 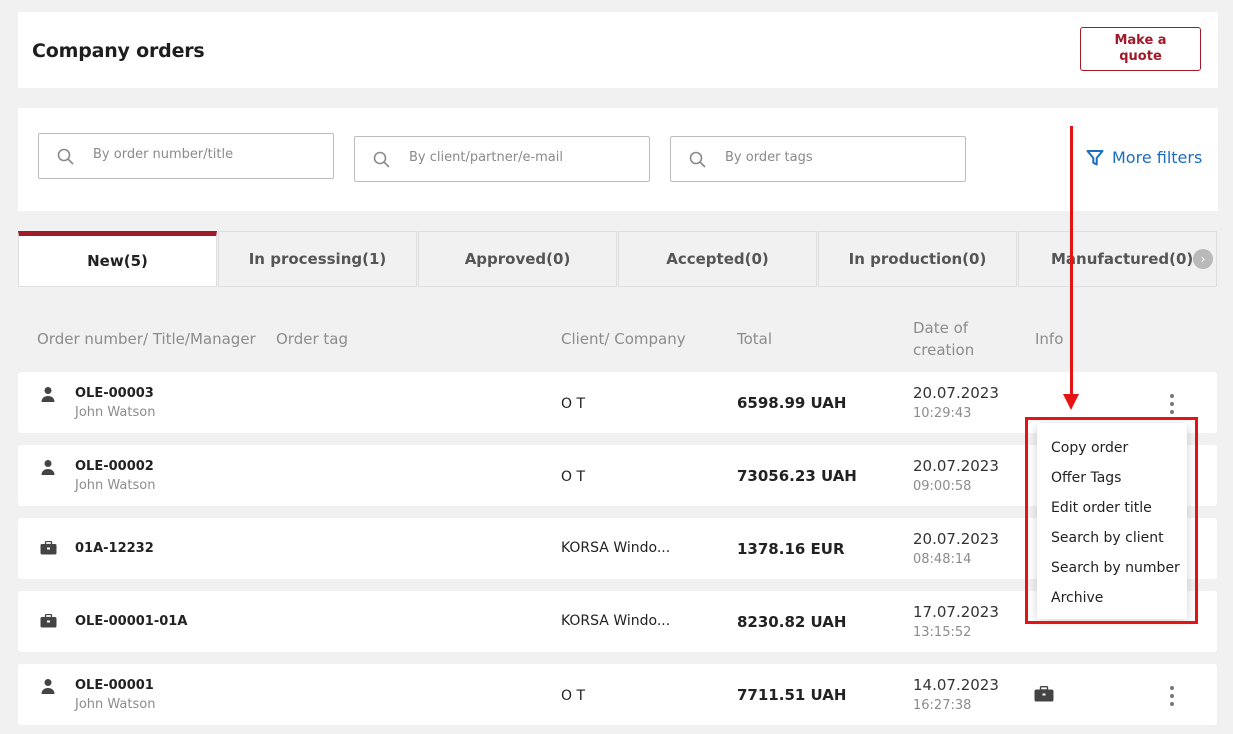 I want to click on order-total: 7711.51 UAH, so click(x=792, y=695).